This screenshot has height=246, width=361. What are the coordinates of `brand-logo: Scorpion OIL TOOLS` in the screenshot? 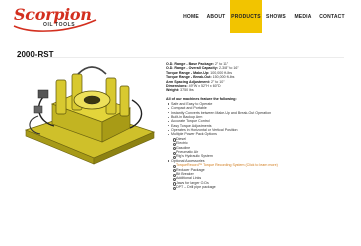 It's located at (55, 18).